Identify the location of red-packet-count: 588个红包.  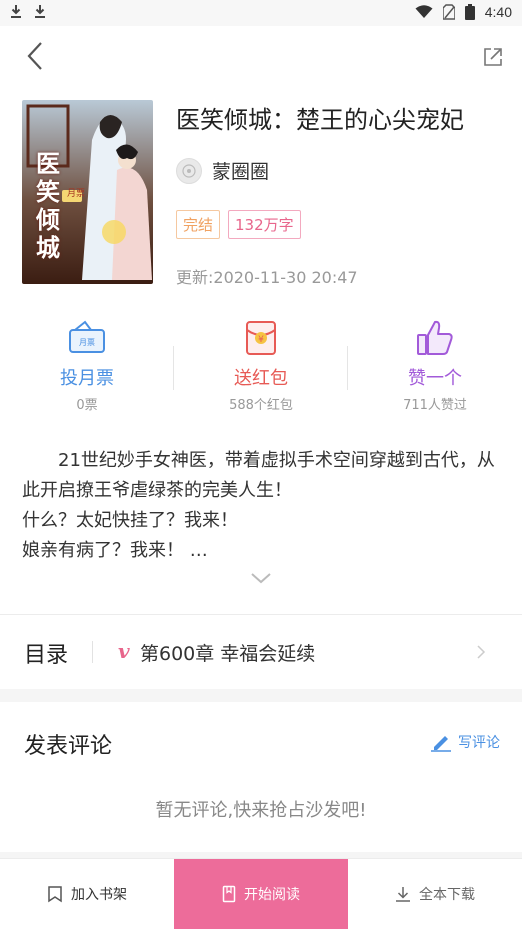
(261, 405).